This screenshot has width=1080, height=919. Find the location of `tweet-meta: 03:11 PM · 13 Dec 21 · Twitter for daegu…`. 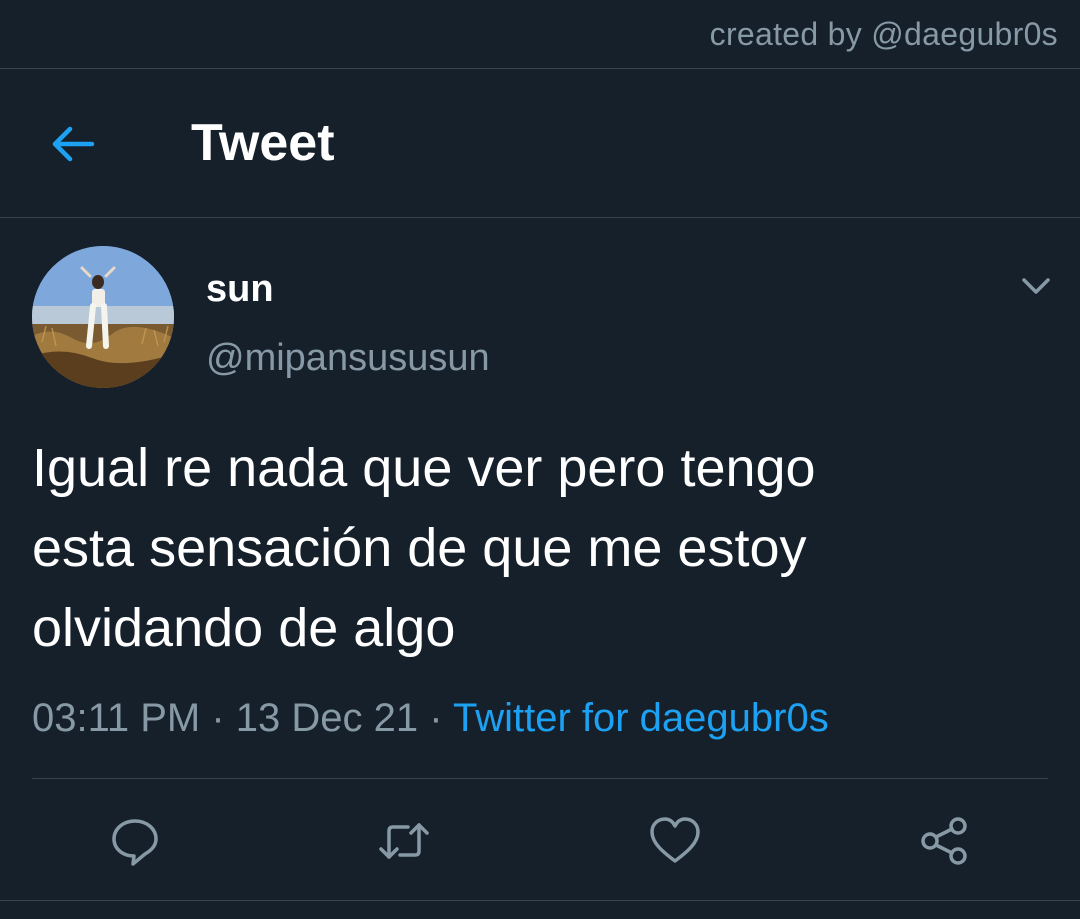

tweet-meta: 03:11 PM · 13 Dec 21 · Twitter for daegu… is located at coordinates (430, 718).